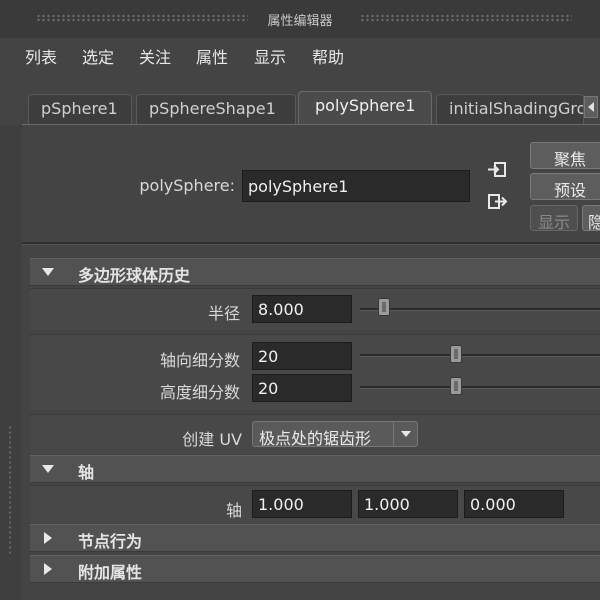 Image resolution: width=600 pixels, height=600 pixels. I want to click on axis-divisions-label: 轴向细分数, so click(199, 360).